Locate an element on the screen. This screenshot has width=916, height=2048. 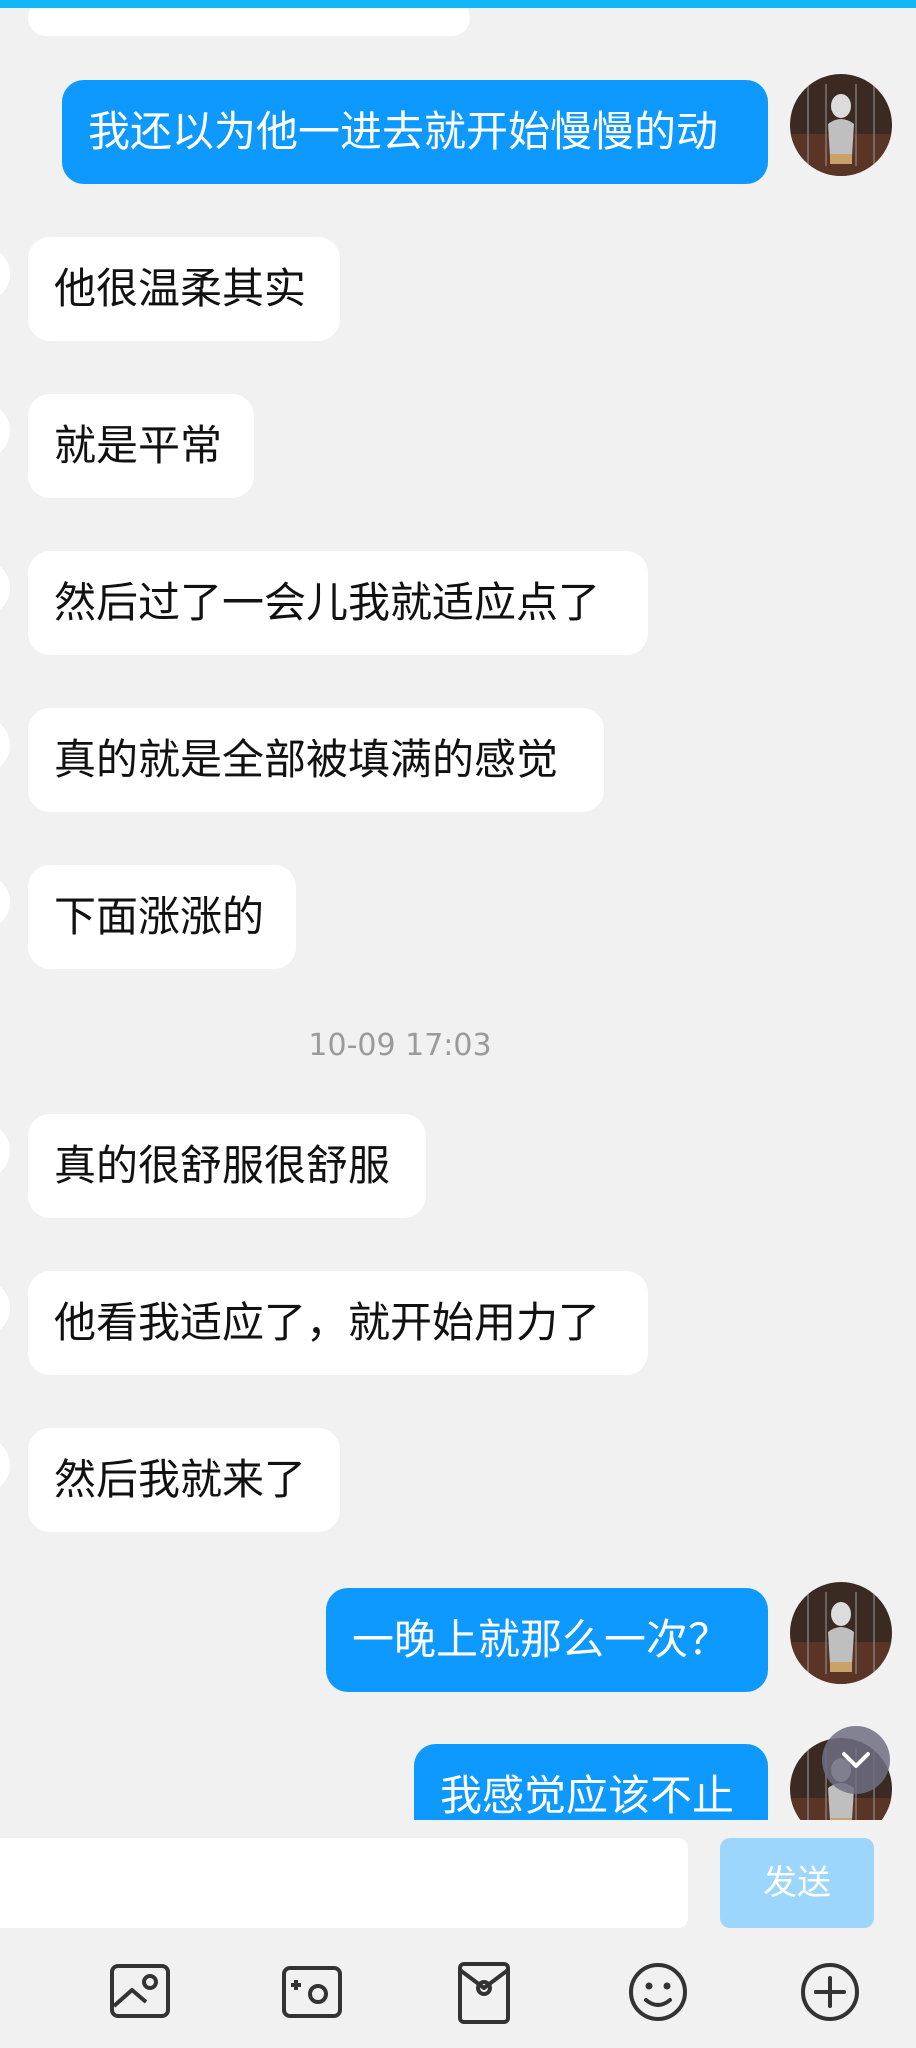
more-button is located at coordinates (830, 1992).